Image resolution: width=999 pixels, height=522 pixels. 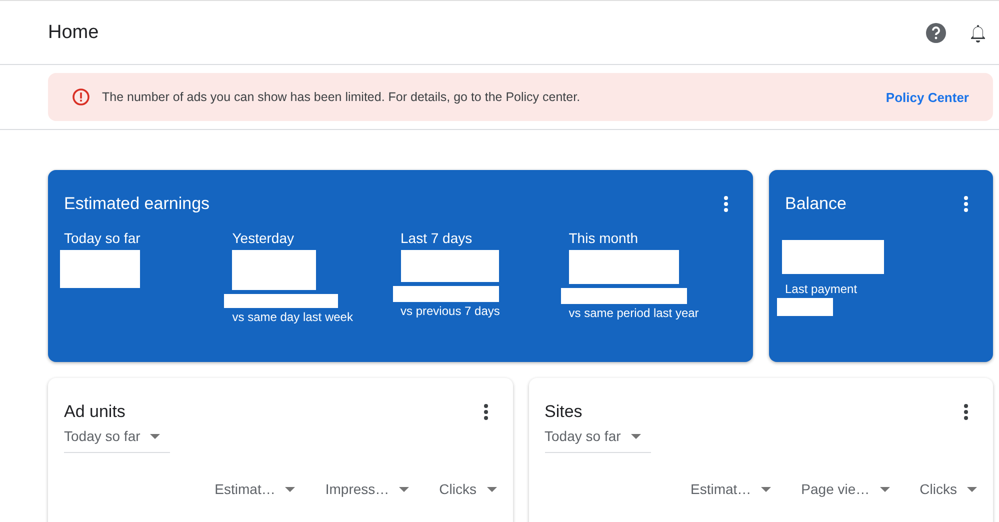 I want to click on comparison-label: vs same period last year, so click(x=633, y=313).